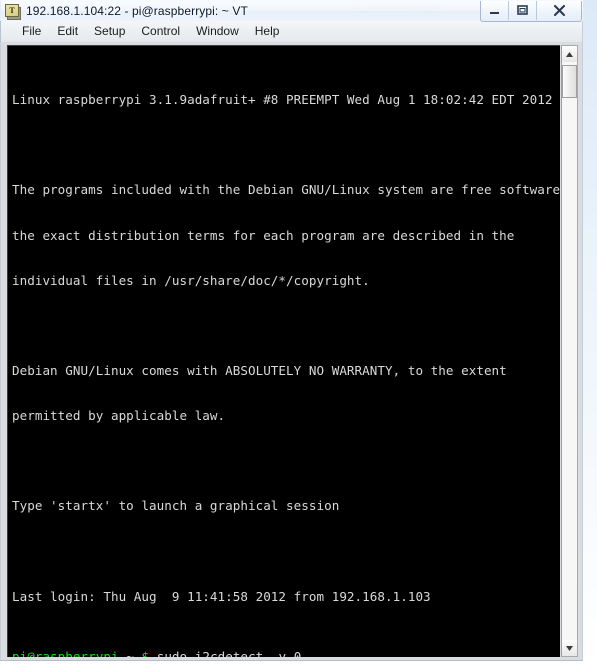 The height and width of the screenshot is (667, 597). I want to click on prompt-sigil: $, so click(145, 652).